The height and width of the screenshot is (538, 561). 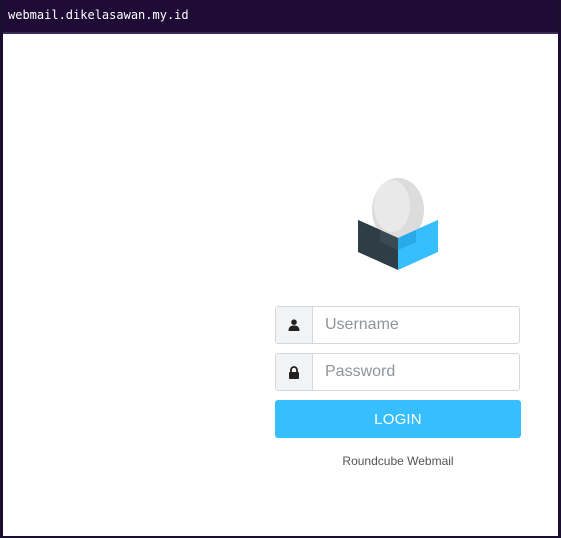 What do you see at coordinates (416, 325) in the screenshot?
I see `username-input` at bounding box center [416, 325].